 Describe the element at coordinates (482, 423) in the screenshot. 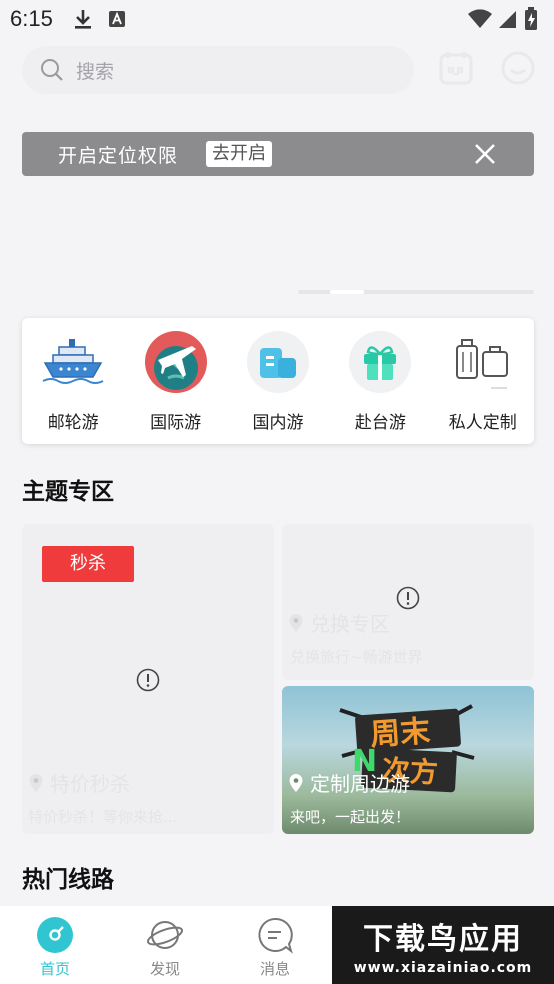

I see `category-label: 私人定制` at that location.